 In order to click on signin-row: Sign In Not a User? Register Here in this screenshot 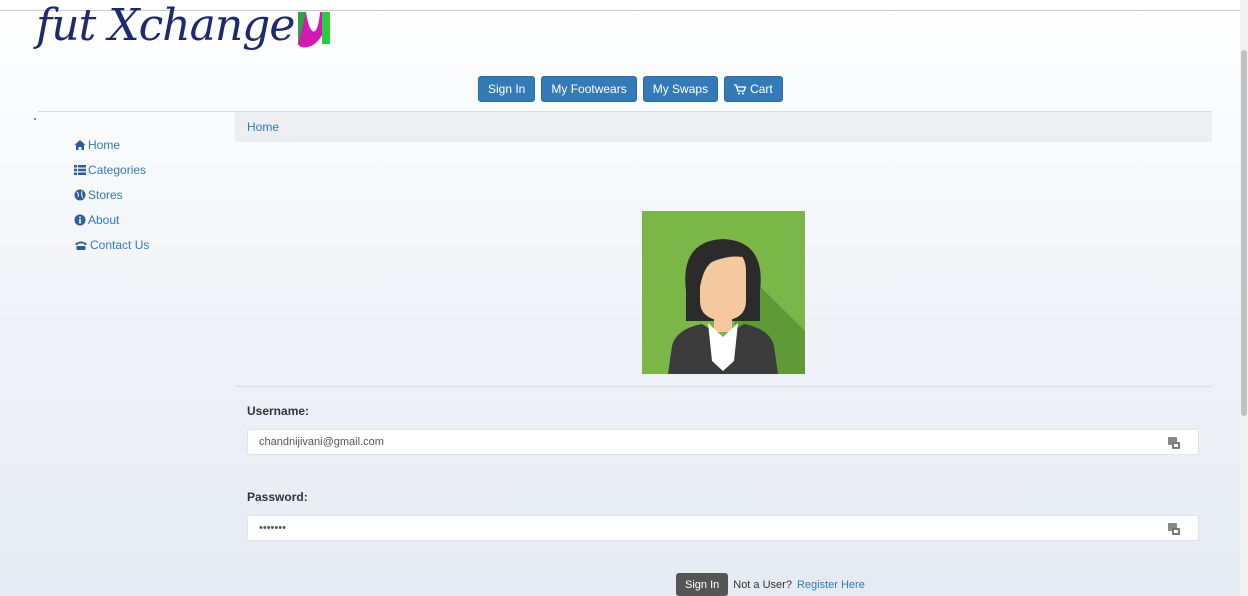, I will do `click(770, 584)`.